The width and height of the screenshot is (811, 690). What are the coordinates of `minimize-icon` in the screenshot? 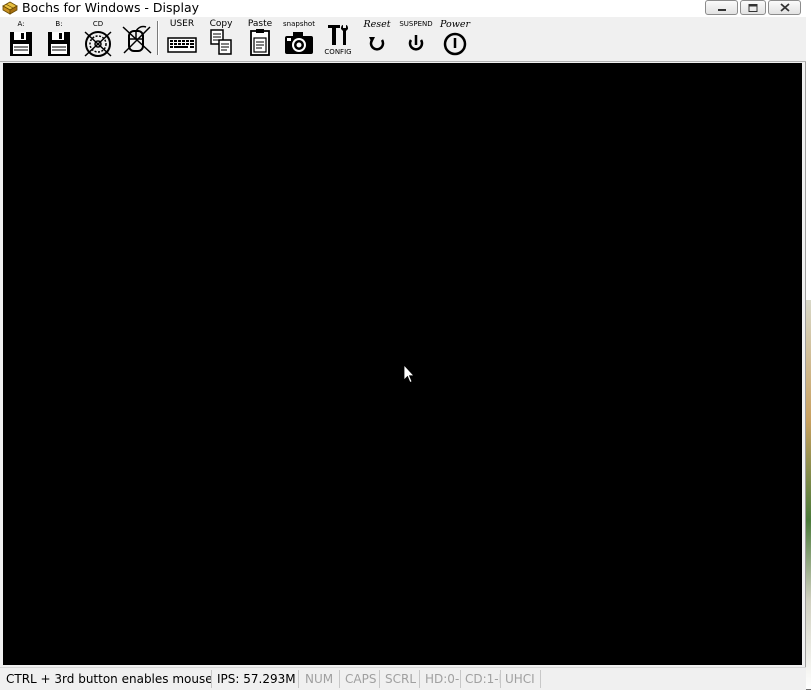 It's located at (721, 9).